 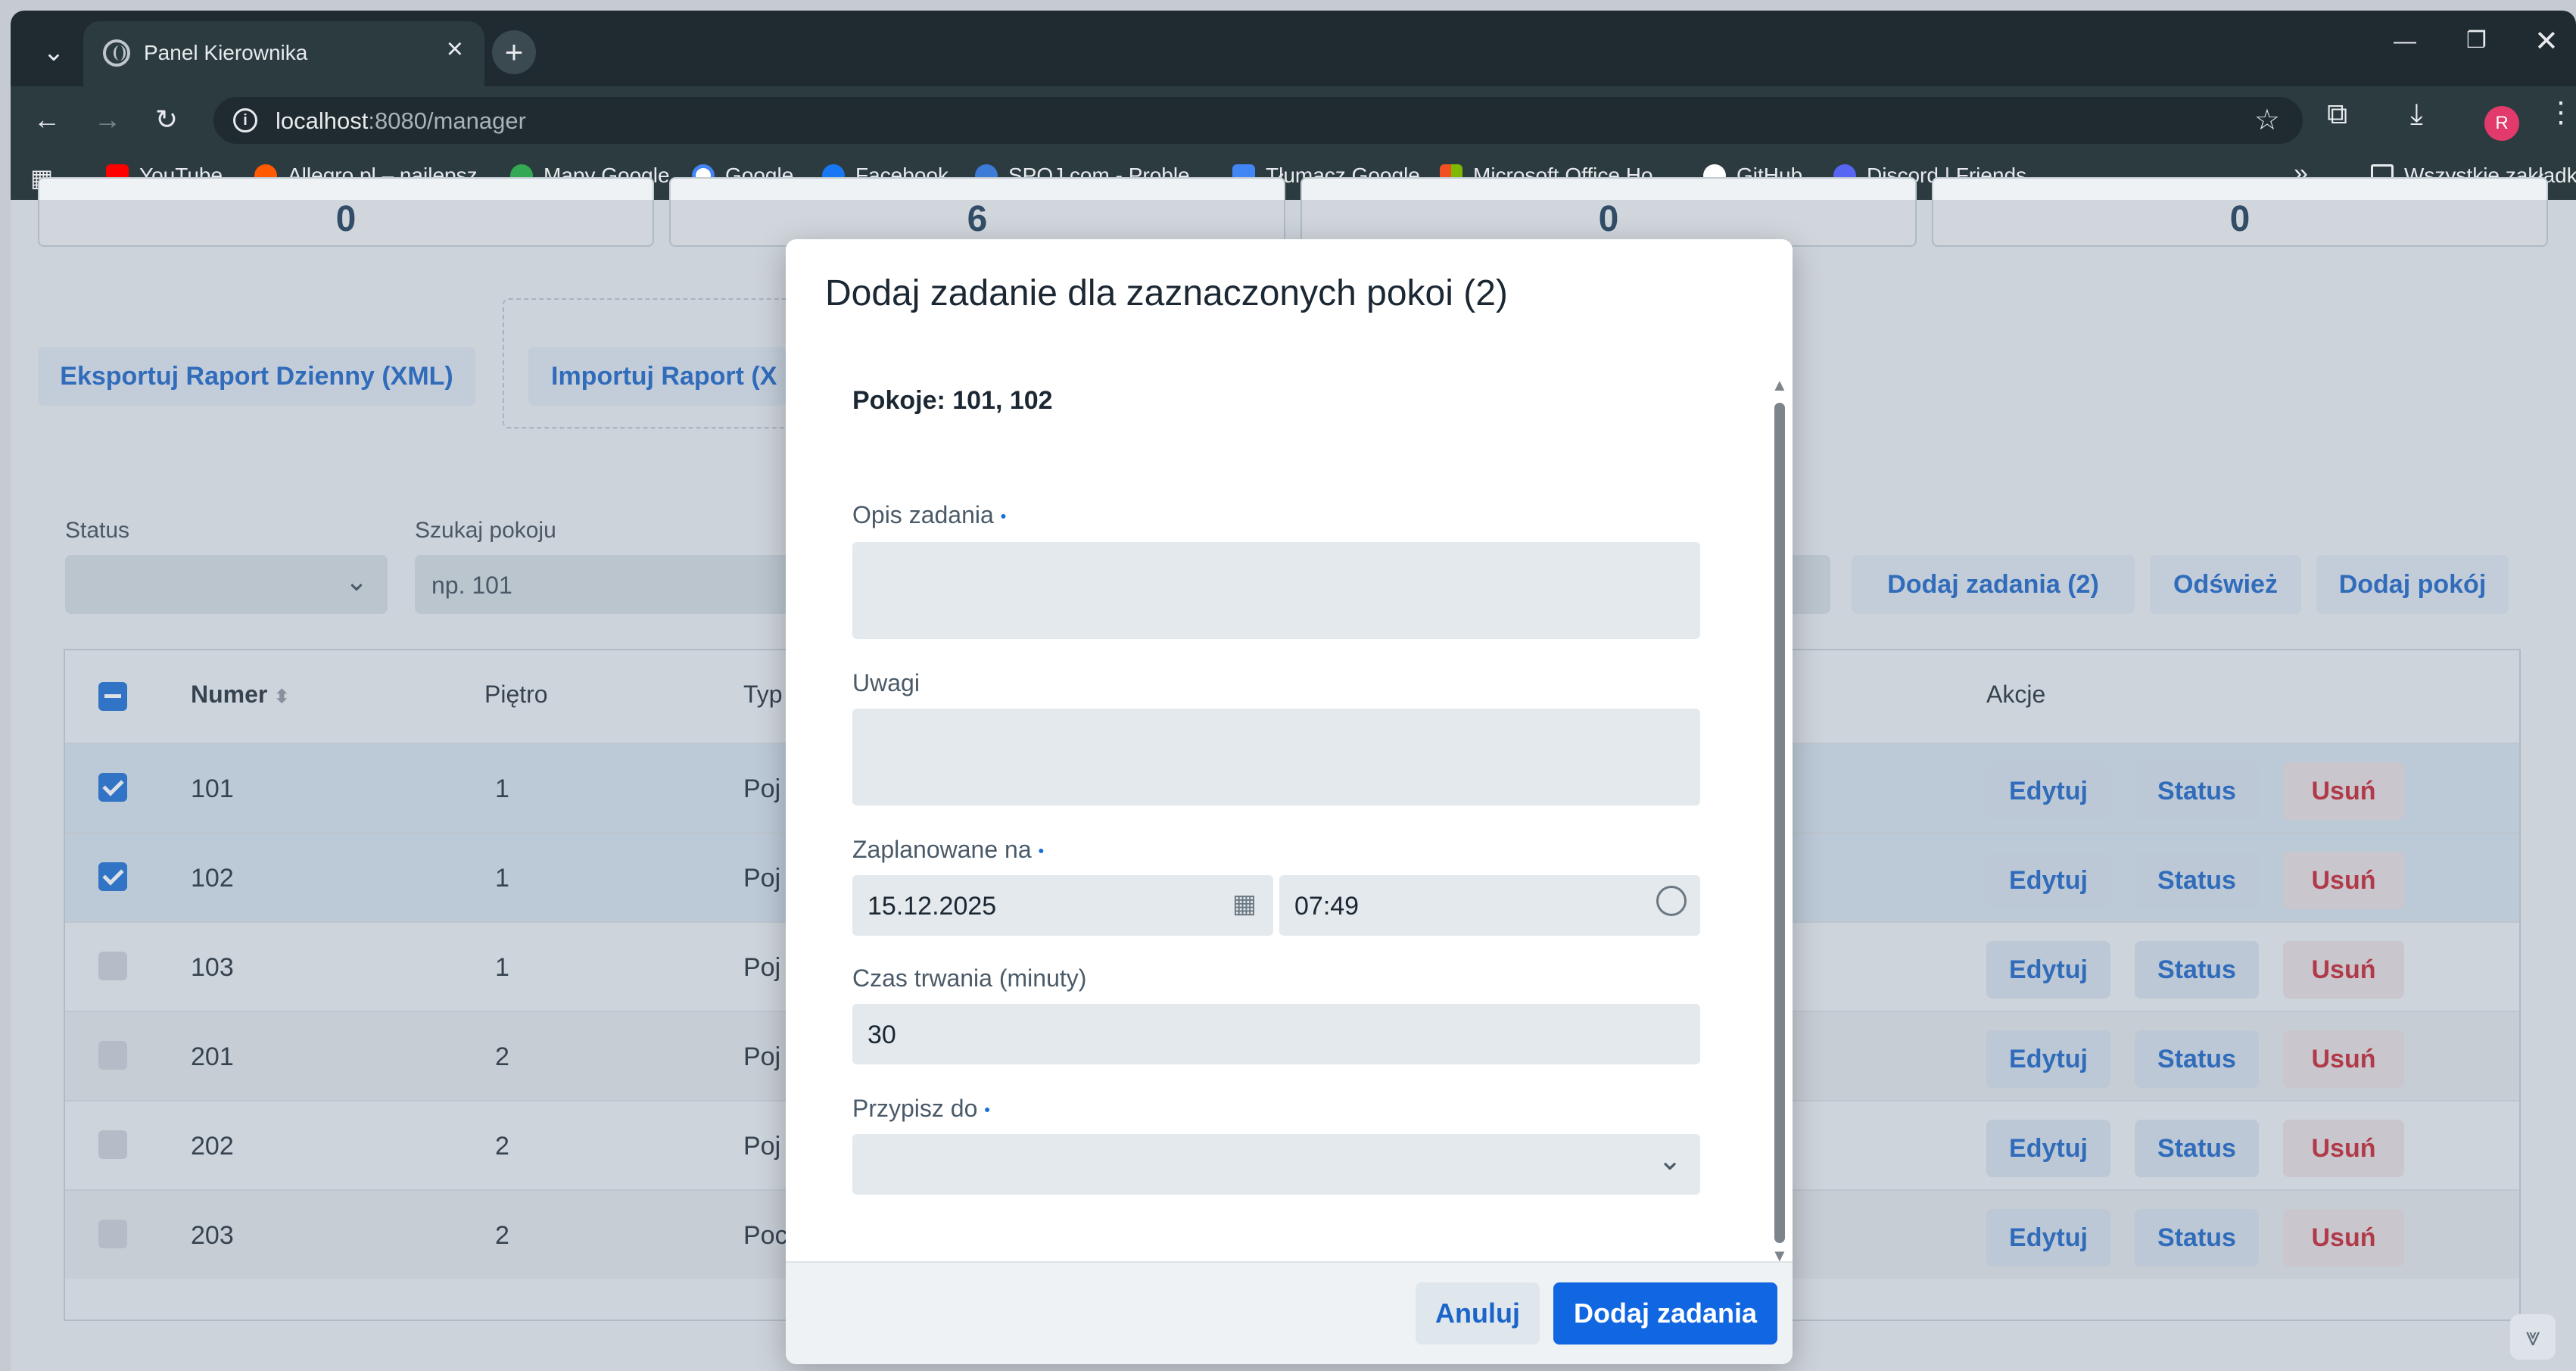 I want to click on tab-active: Panel Kierownika ×, so click(x=283, y=53).